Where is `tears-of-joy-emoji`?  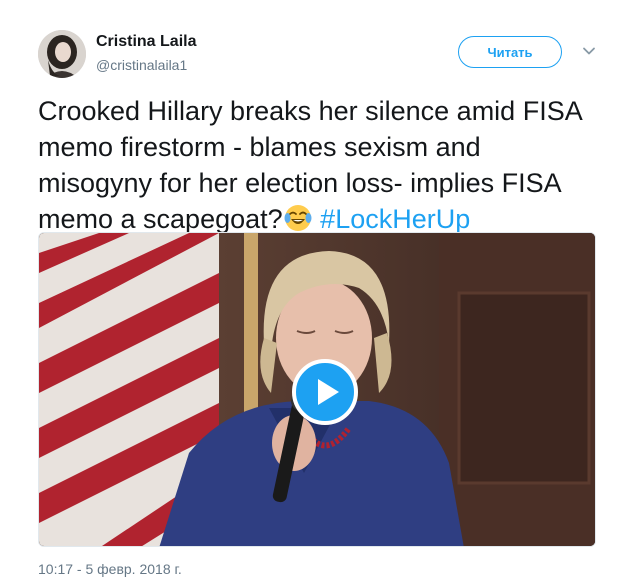
tears-of-joy-emoji is located at coordinates (298, 218).